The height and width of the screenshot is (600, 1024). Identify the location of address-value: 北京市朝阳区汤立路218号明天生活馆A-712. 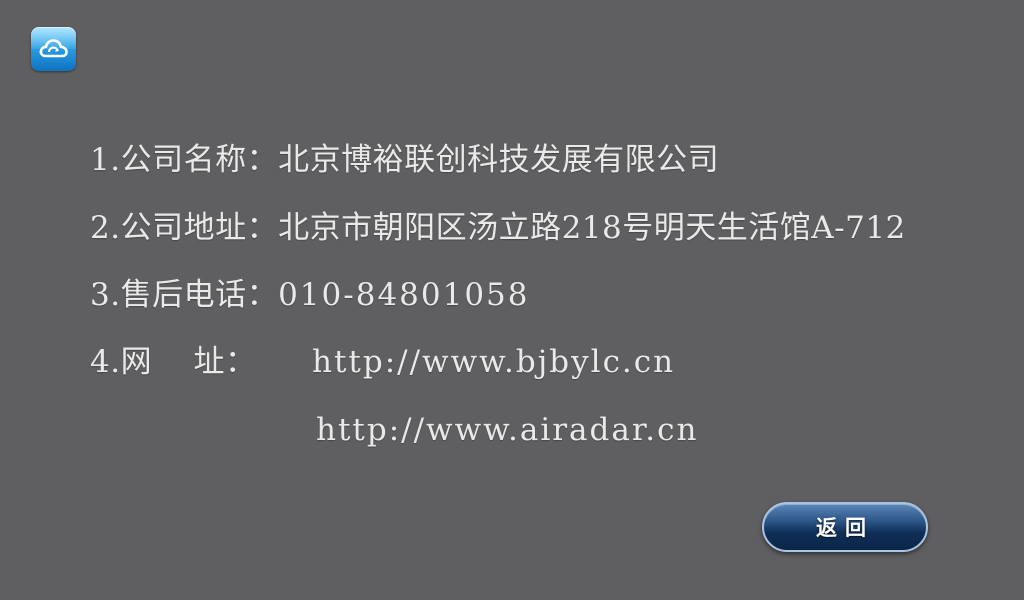
(592, 228).